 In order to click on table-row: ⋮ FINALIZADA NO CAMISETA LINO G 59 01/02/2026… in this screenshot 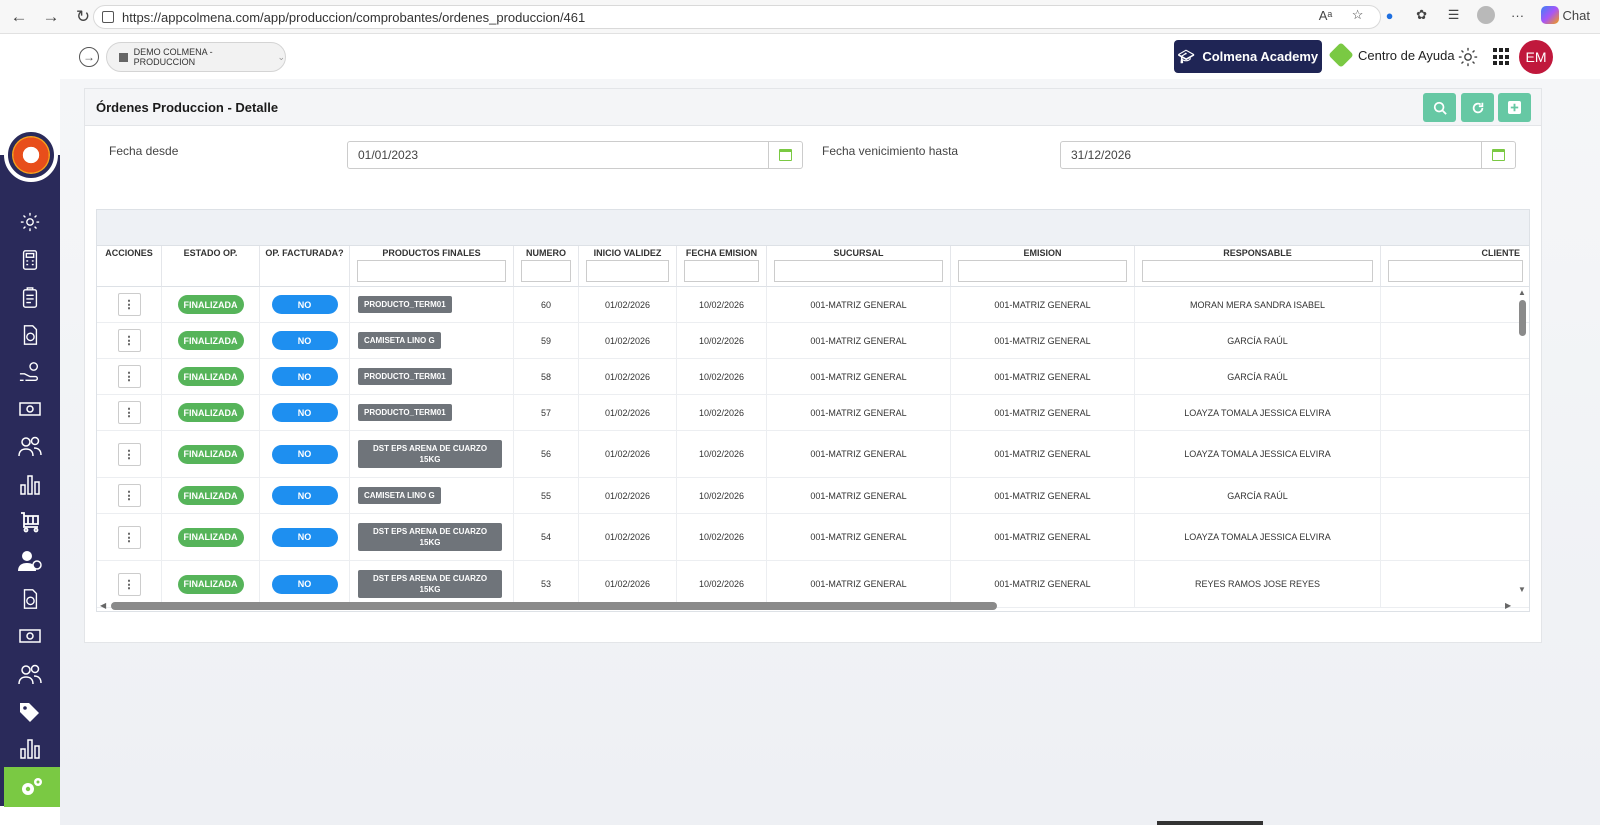, I will do `click(813, 341)`.